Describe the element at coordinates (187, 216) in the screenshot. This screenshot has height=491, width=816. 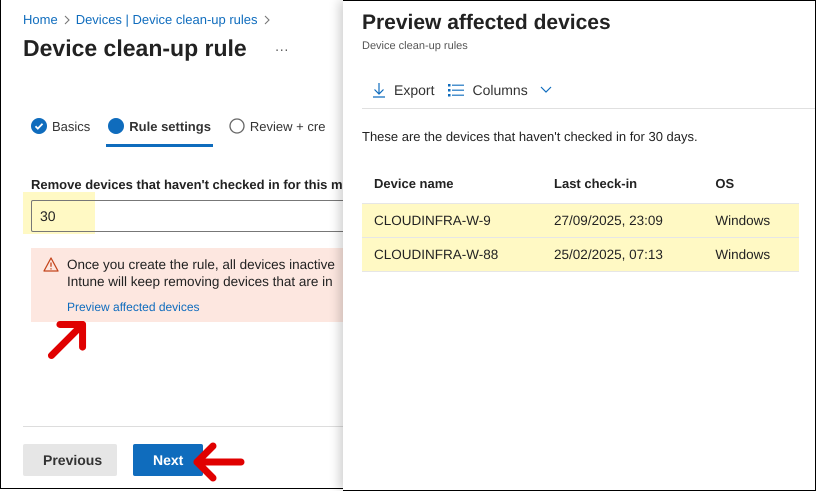
I see `input-field: 30` at that location.